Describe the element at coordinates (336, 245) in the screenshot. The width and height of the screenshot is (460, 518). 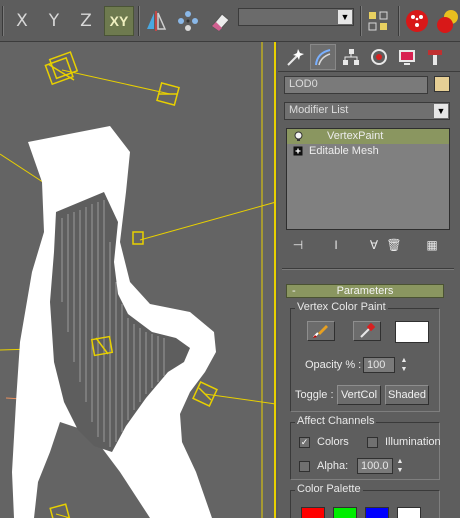
I see `show-end-result-icon: I` at that location.